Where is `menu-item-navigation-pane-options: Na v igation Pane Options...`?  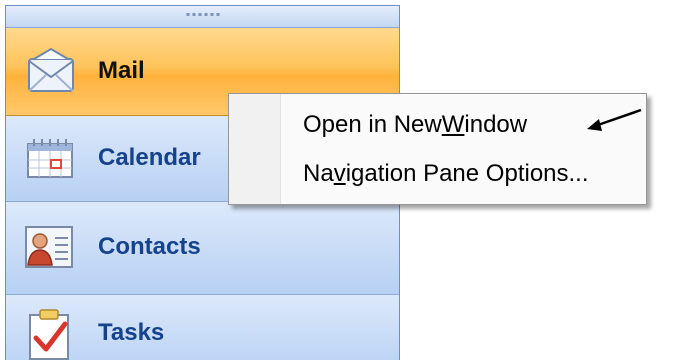
menu-item-navigation-pane-options: Na v igation Pane Options... is located at coordinates (463, 174).